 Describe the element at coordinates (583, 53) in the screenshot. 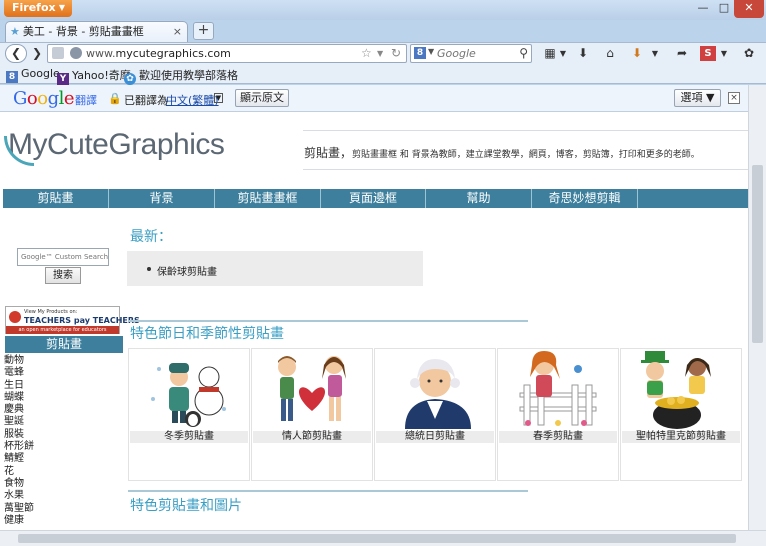

I see `downloads-icon: ⬇` at that location.